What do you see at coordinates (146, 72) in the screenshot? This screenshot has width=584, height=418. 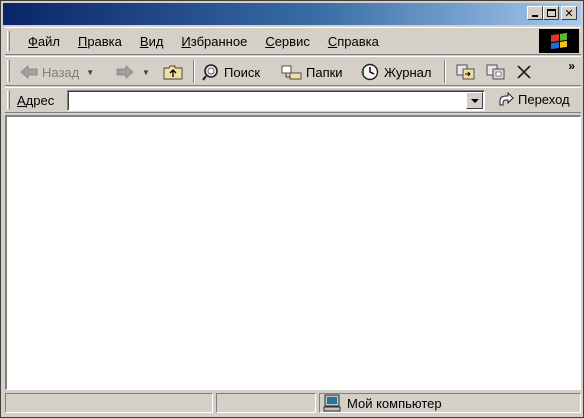 I see `forward-dropdown-icon: ▼` at bounding box center [146, 72].